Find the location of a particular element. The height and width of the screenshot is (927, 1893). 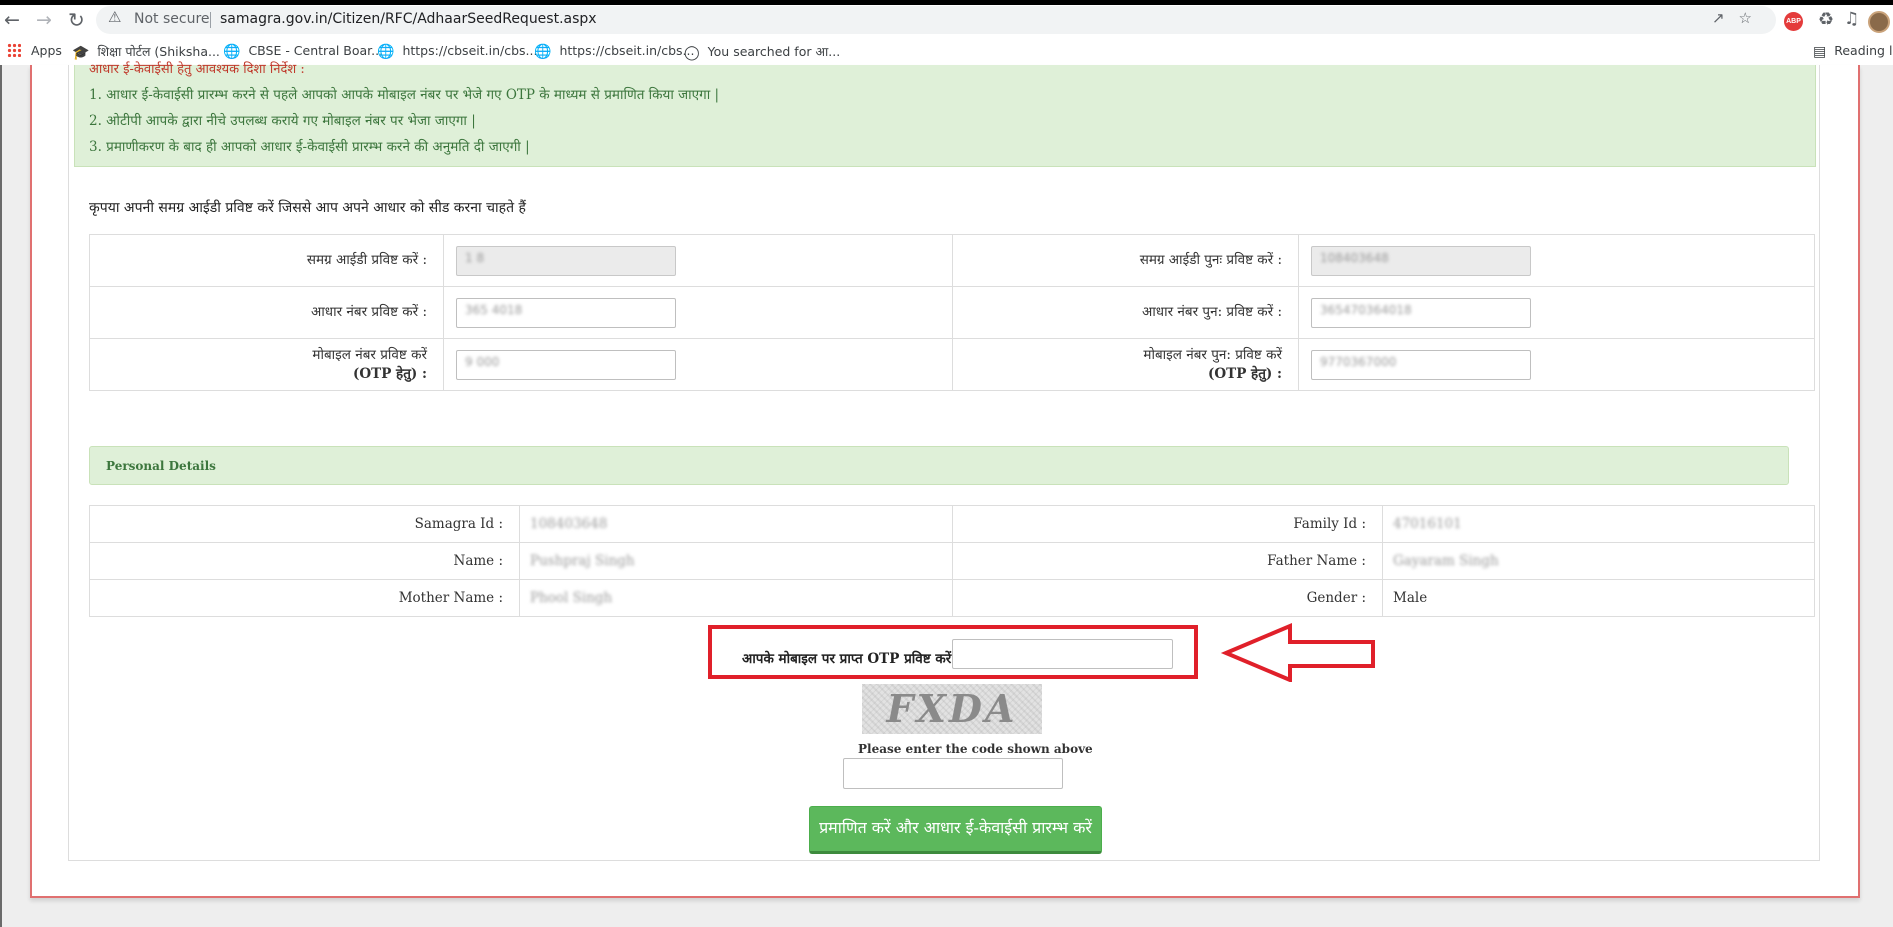

warning-triangle-icon: ⚠ is located at coordinates (114, 17).